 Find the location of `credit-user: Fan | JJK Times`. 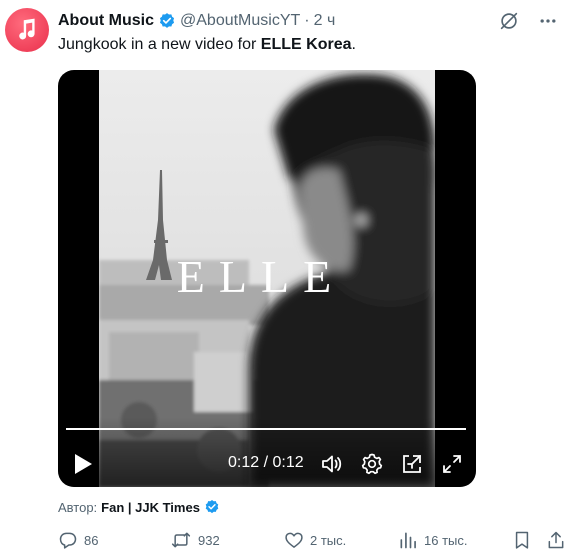

credit-user: Fan | JJK Times is located at coordinates (150, 507).